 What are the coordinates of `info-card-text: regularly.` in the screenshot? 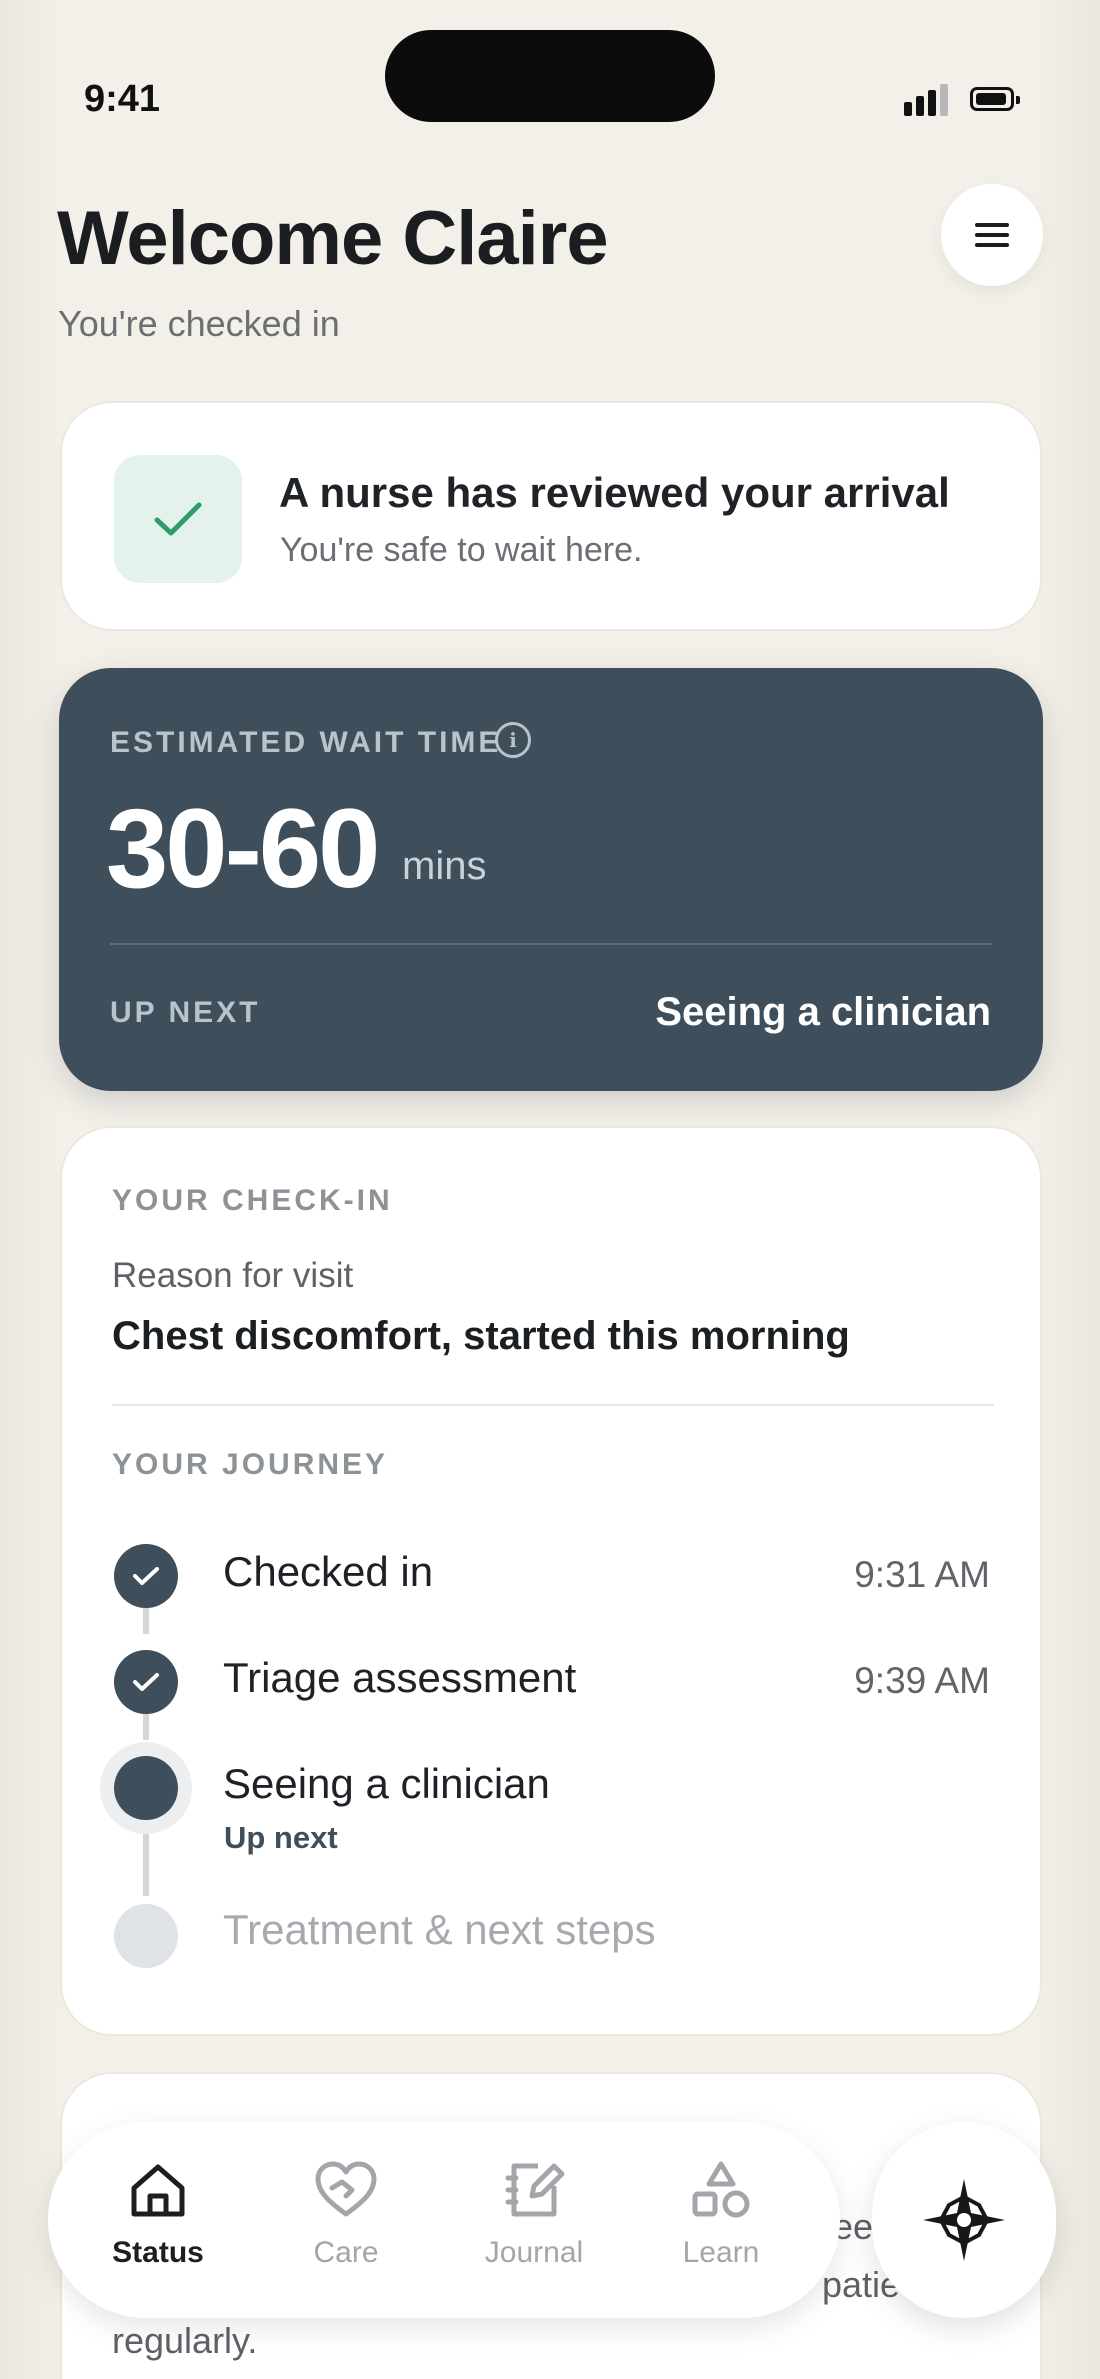 It's located at (185, 2340).